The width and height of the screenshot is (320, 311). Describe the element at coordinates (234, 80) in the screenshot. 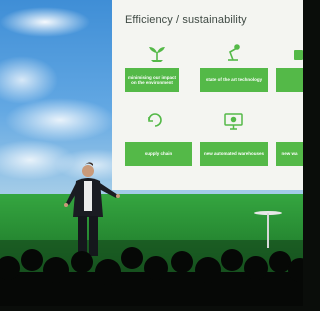

I see `tile-technology: state of the art technology` at that location.